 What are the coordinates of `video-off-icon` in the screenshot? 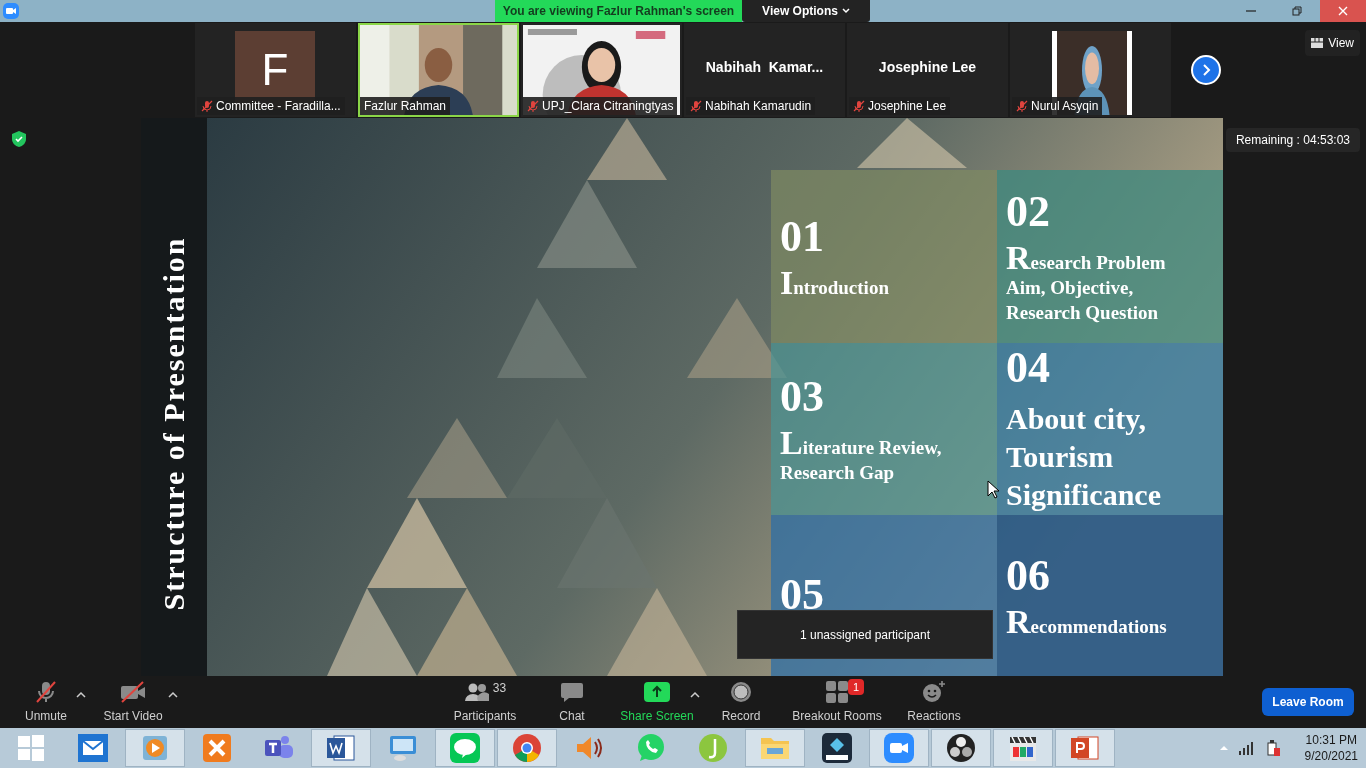 It's located at (133, 692).